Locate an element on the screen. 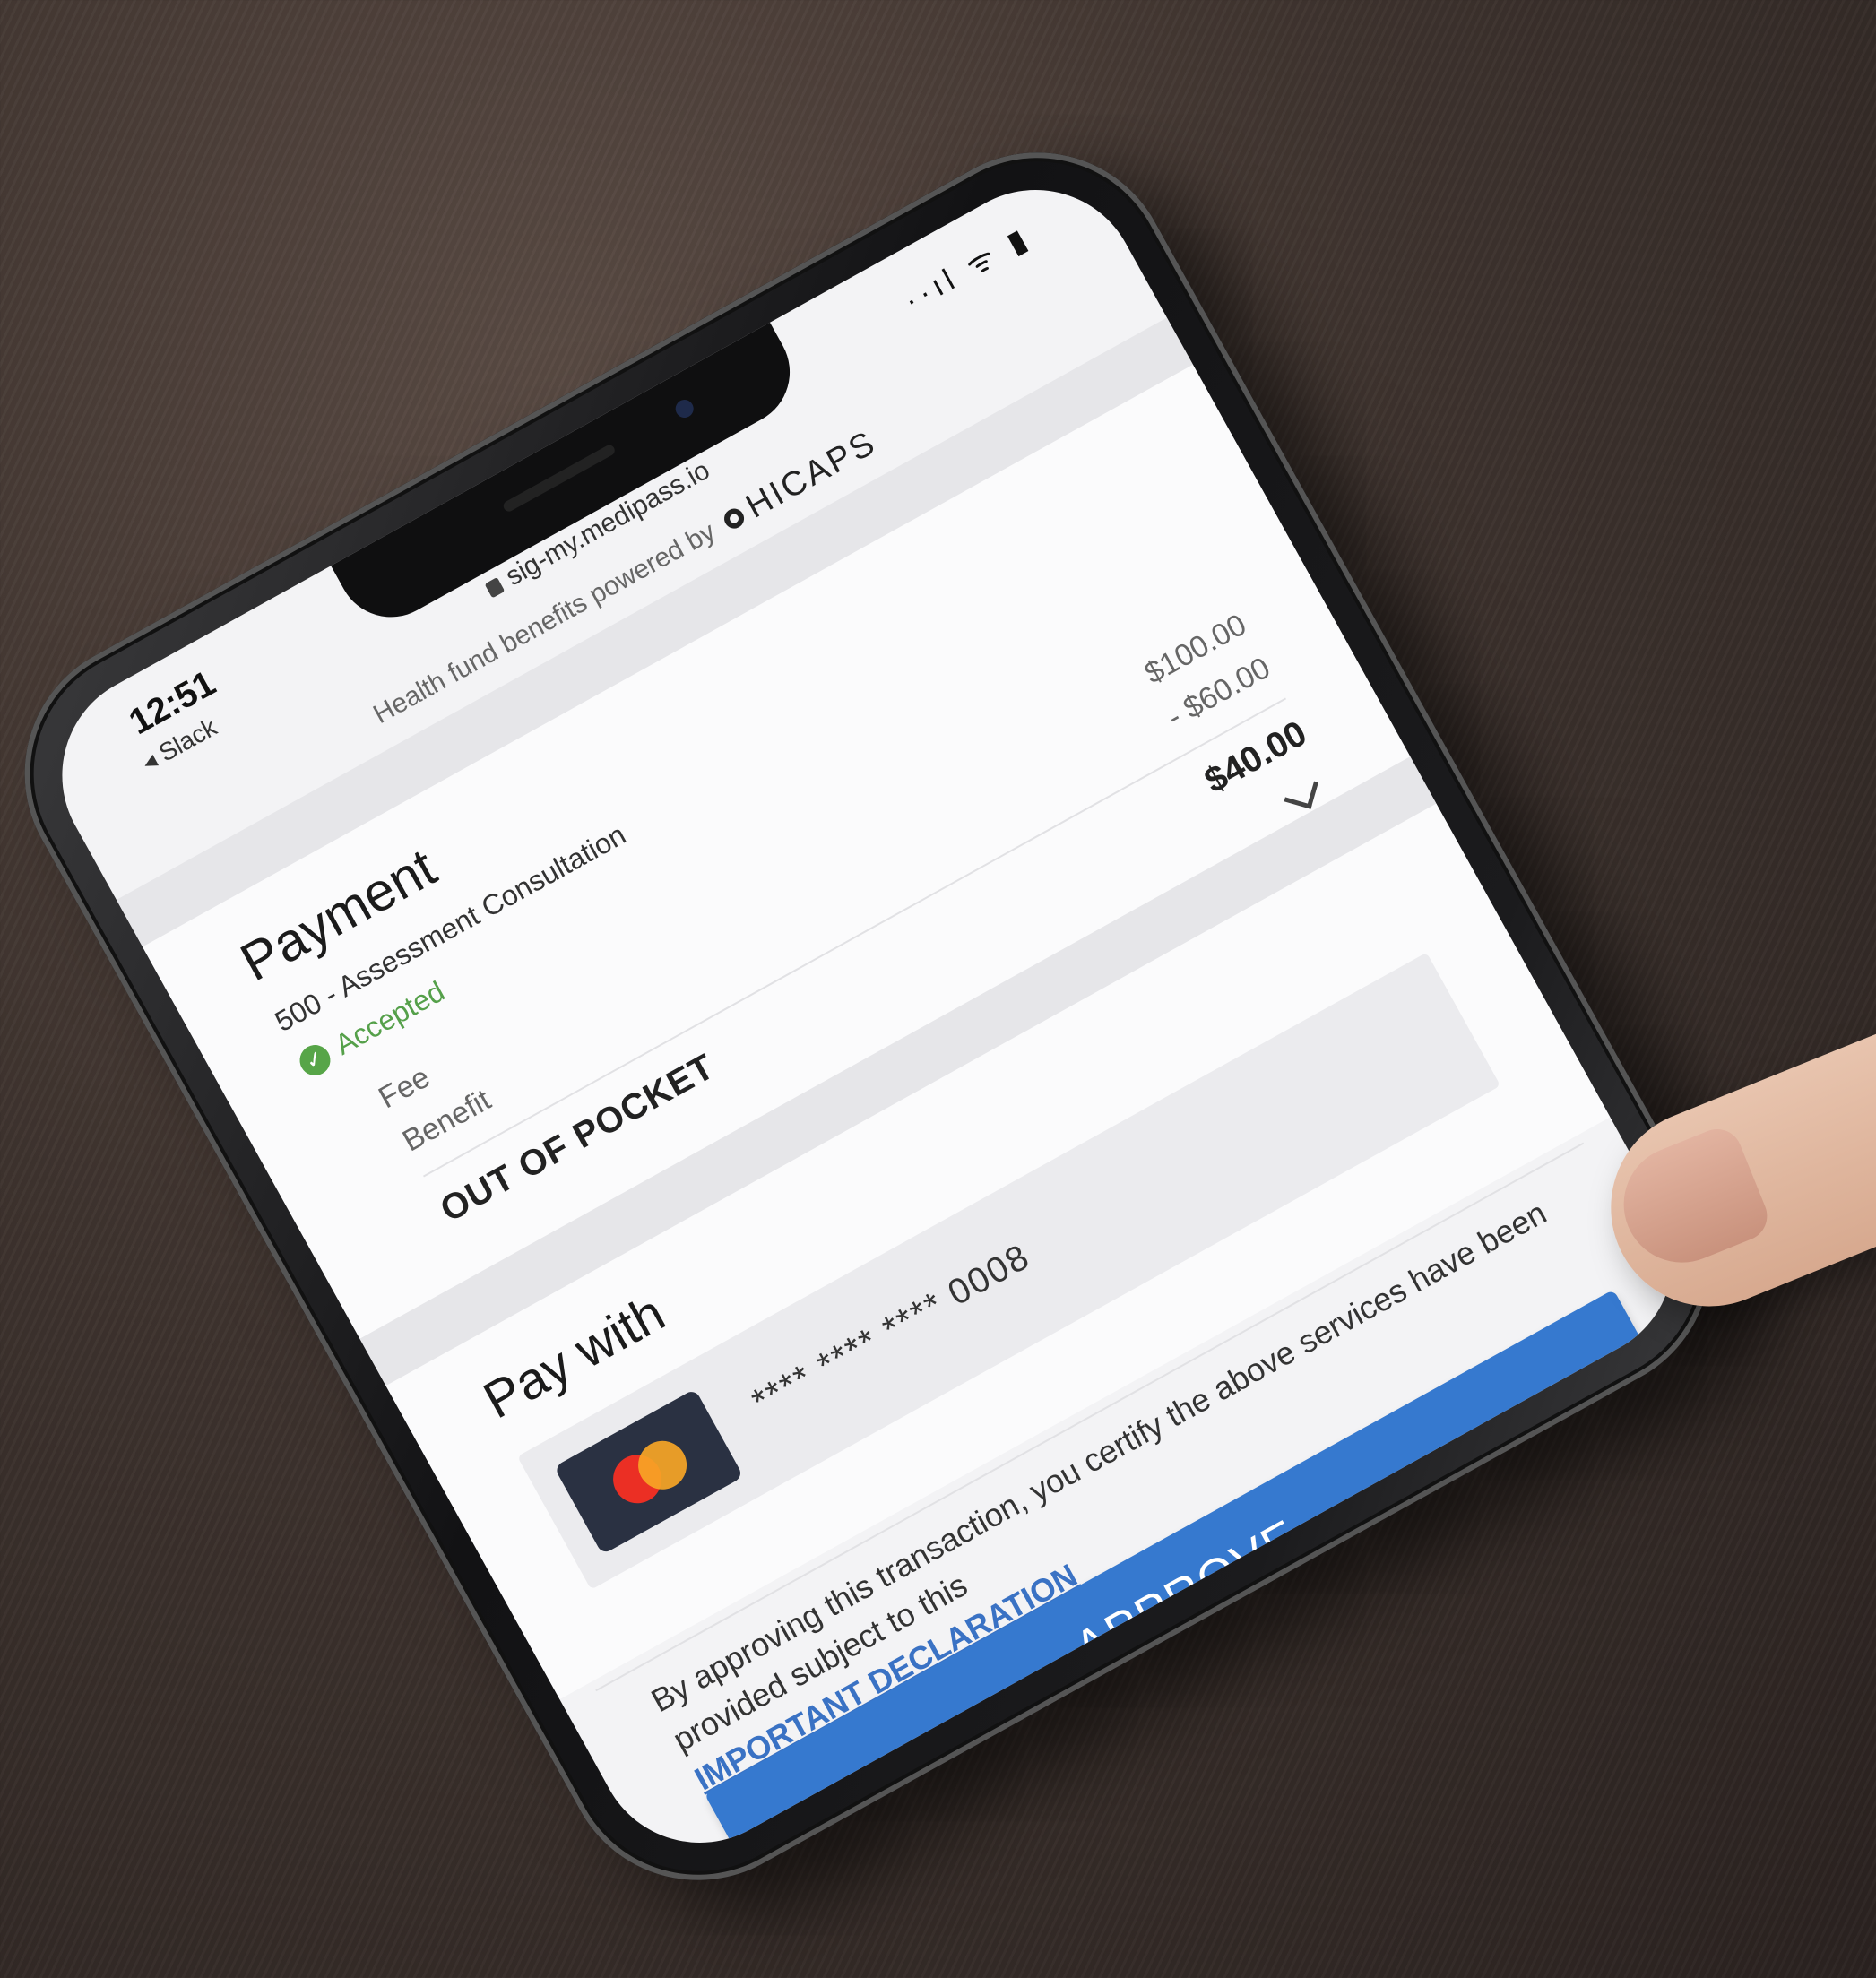 The image size is (1876, 1978). fingernail is located at coordinates (1690, 1201).